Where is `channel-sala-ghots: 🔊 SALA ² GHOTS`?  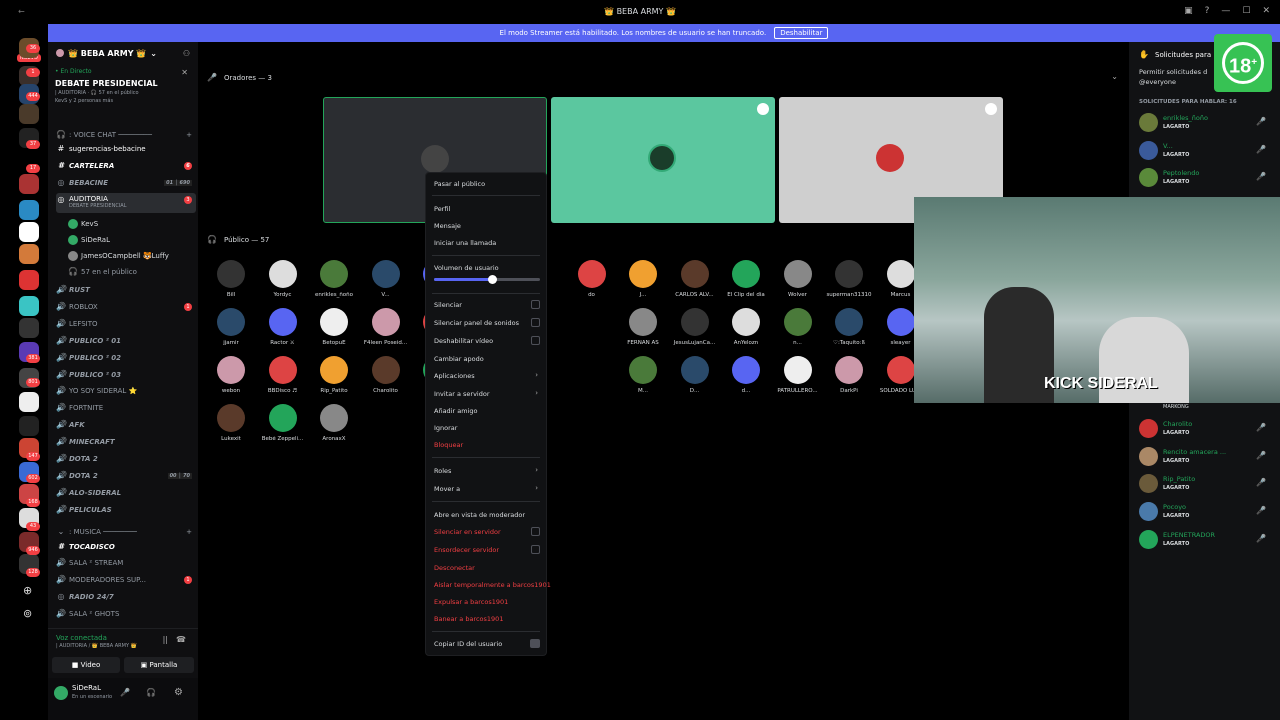
channel-sala-ghots: 🔊 SALA ² GHOTS is located at coordinates (126, 613).